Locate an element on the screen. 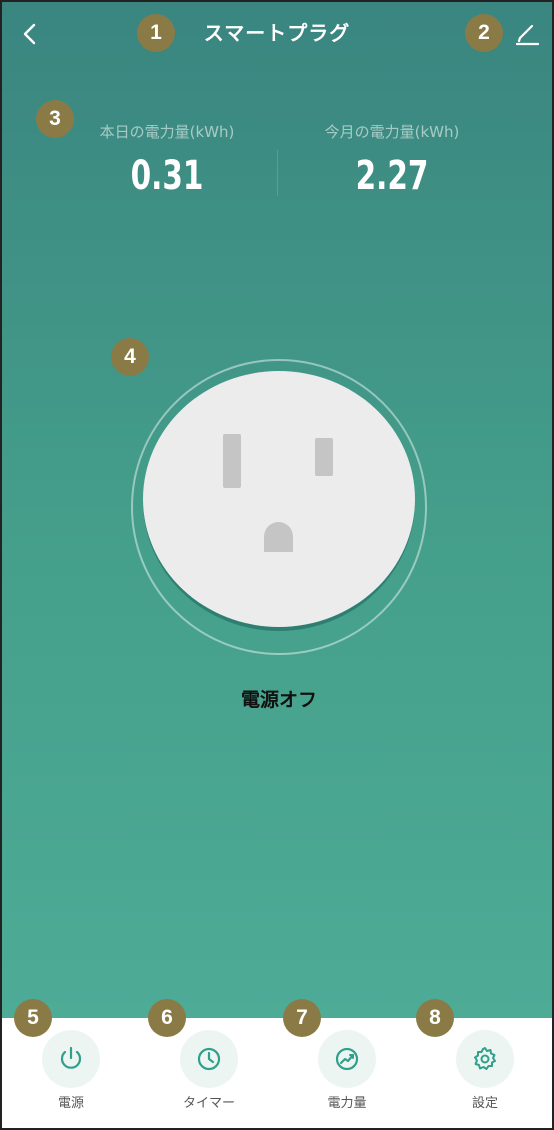 Image resolution: width=554 pixels, height=1130 pixels. month-energy-label: 今月の電力量(kWh) is located at coordinates (392, 132).